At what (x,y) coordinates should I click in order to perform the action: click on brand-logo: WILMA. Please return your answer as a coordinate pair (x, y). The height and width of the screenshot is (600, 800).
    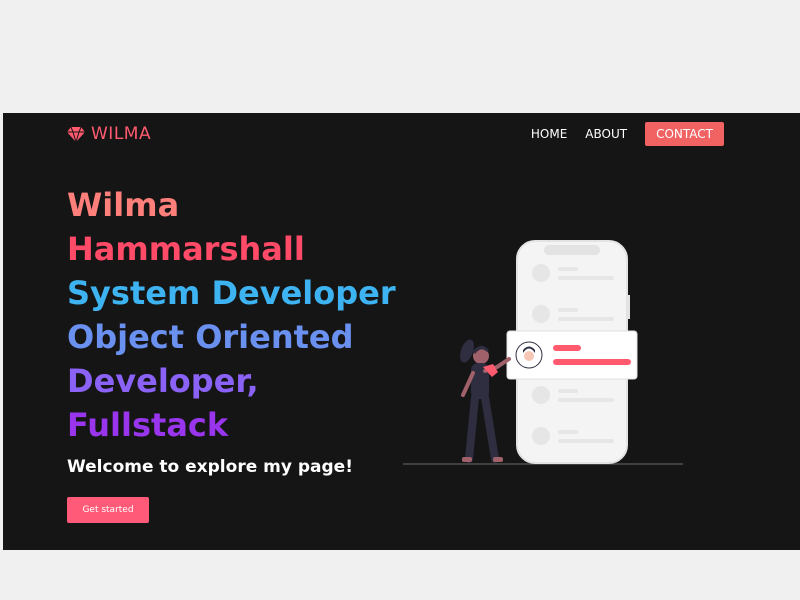
    Looking at the image, I should click on (109, 134).